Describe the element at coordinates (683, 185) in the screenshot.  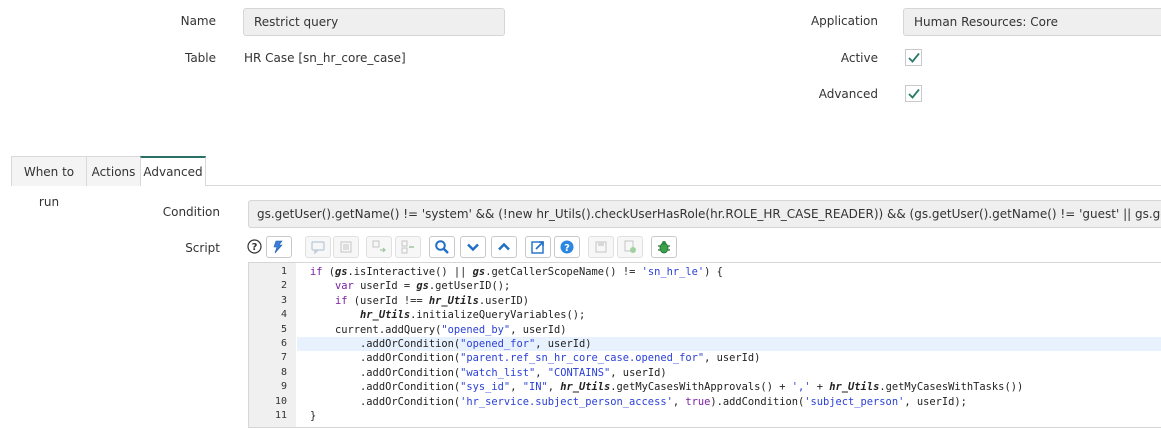
I see `tab-divider` at that location.